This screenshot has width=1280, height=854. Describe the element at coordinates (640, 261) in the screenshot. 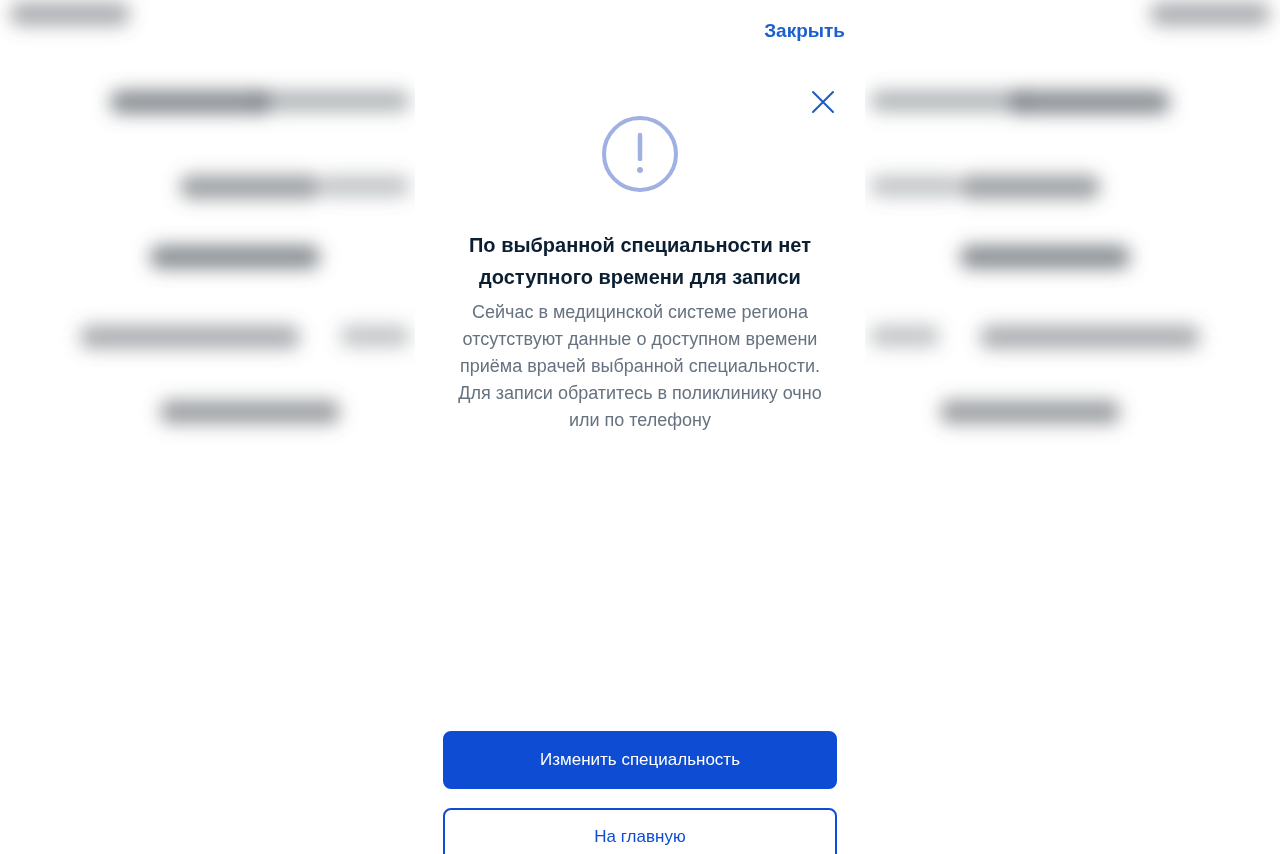

I see `dialog-title: По выбранной специальности нет доступного времени для записи` at that location.